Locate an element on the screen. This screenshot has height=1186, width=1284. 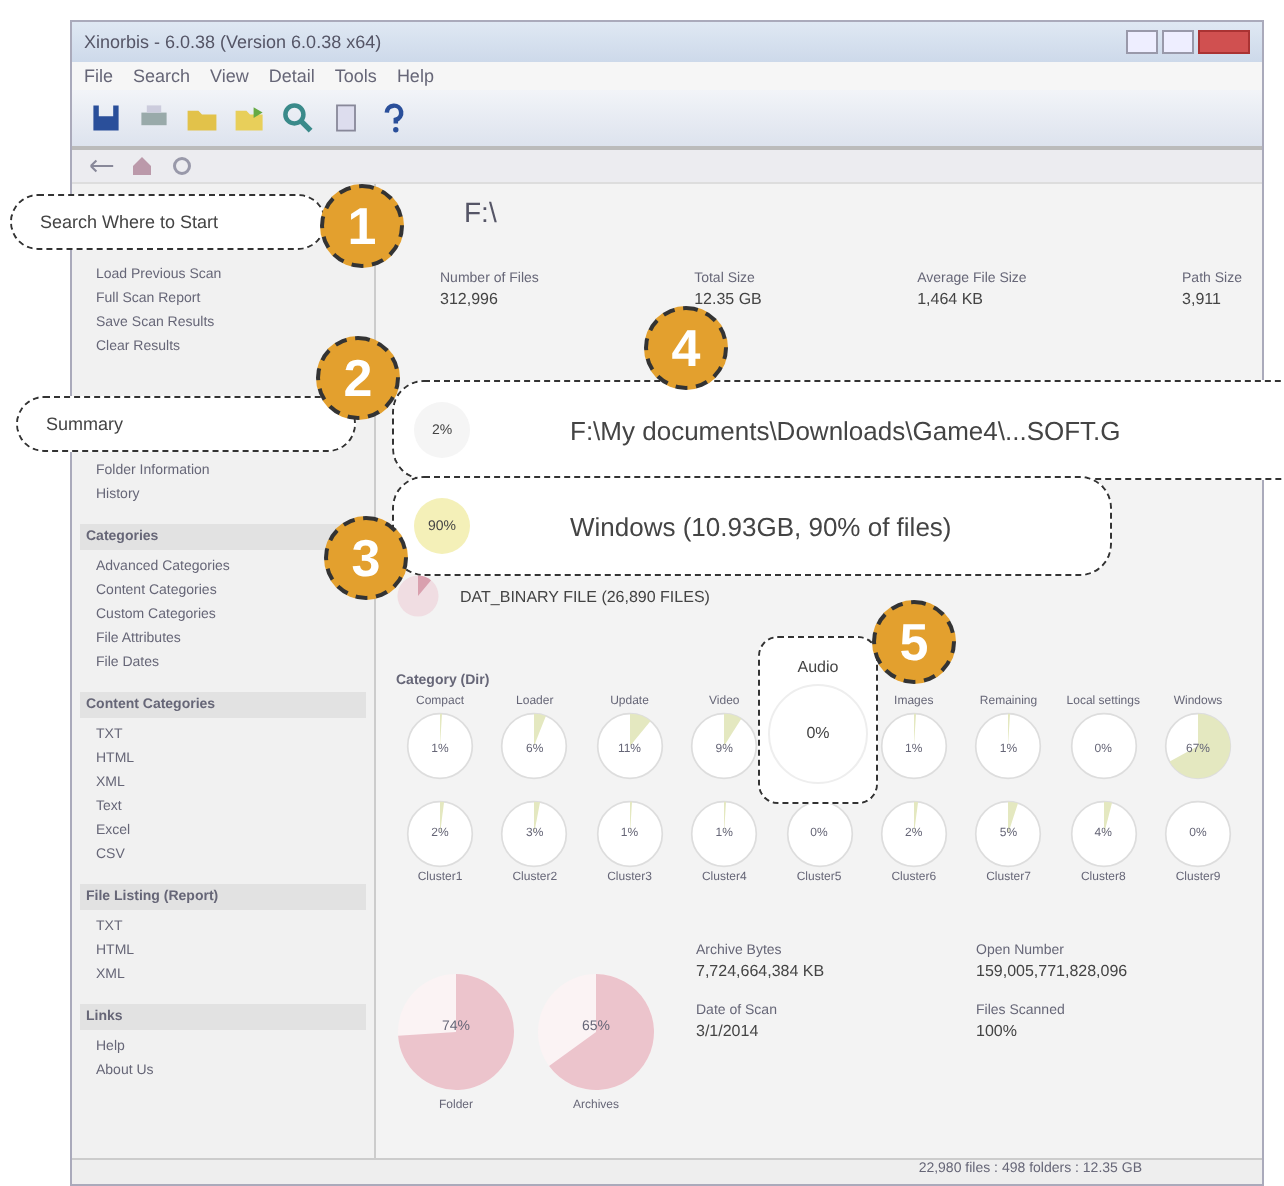
close-button is located at coordinates (1224, 42).